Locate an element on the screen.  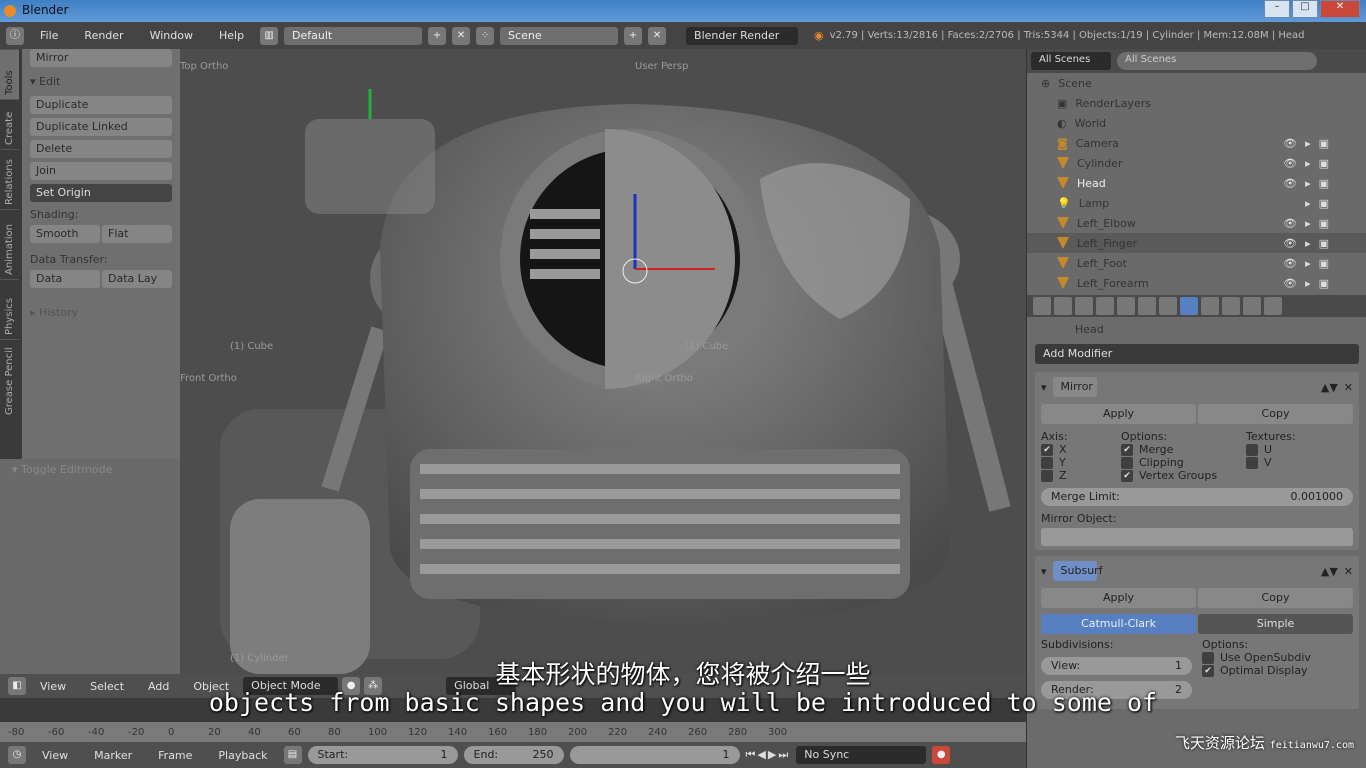
outliner-filter-select: All Scenes is located at coordinates (1071, 61).